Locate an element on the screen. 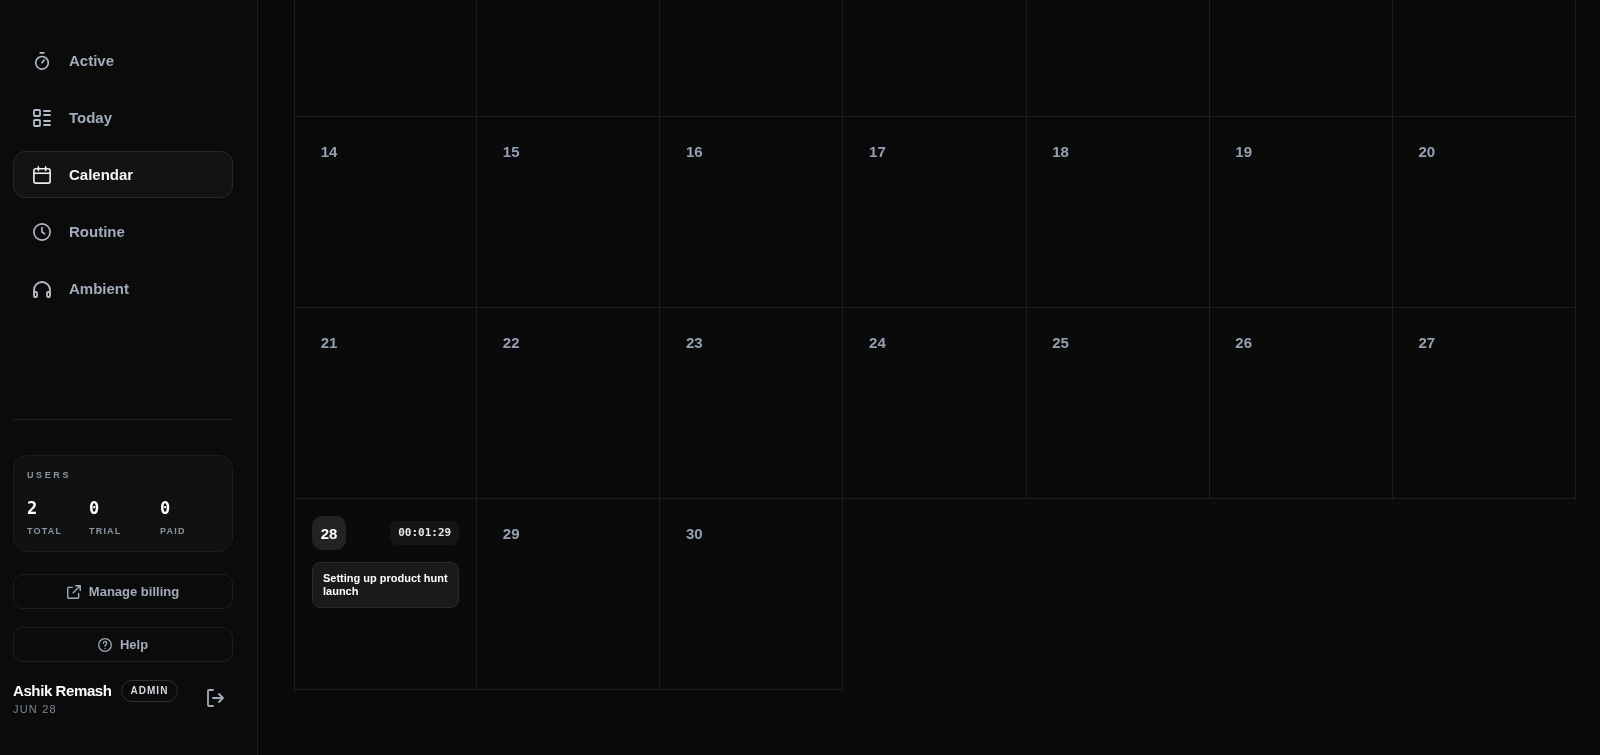  nav-item: Routine is located at coordinates (123, 231).